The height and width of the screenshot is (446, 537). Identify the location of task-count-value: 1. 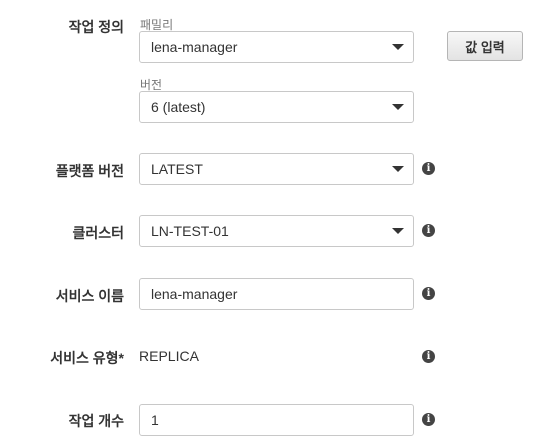
(155, 420).